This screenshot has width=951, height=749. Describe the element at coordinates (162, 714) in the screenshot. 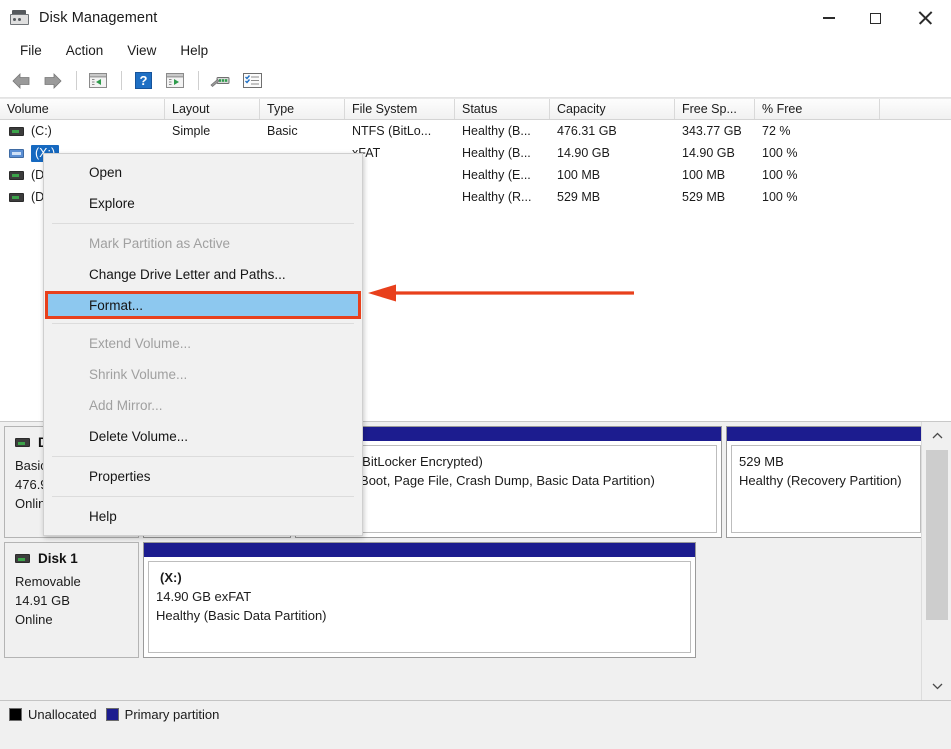

I see `legend-item-primary-partition: Primary partition` at that location.